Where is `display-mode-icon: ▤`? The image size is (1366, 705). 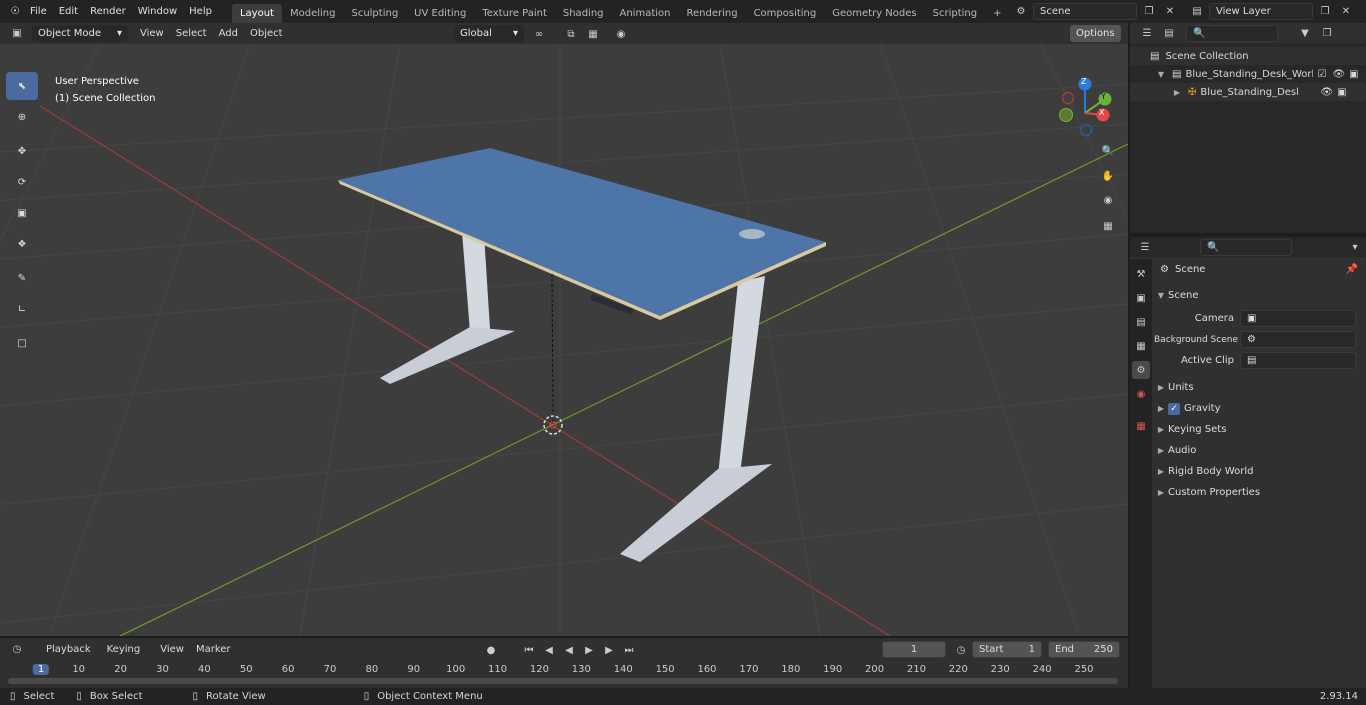 display-mode-icon: ▤ is located at coordinates (1169, 33).